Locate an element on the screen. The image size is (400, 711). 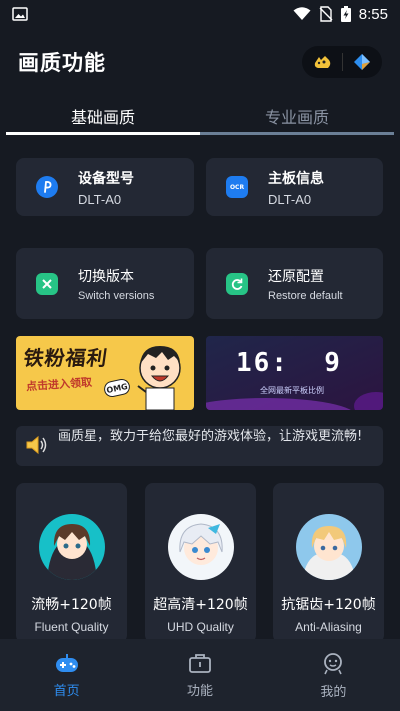
uhd-mode-name: 超高清+120帧 is located at coordinates (200, 605).